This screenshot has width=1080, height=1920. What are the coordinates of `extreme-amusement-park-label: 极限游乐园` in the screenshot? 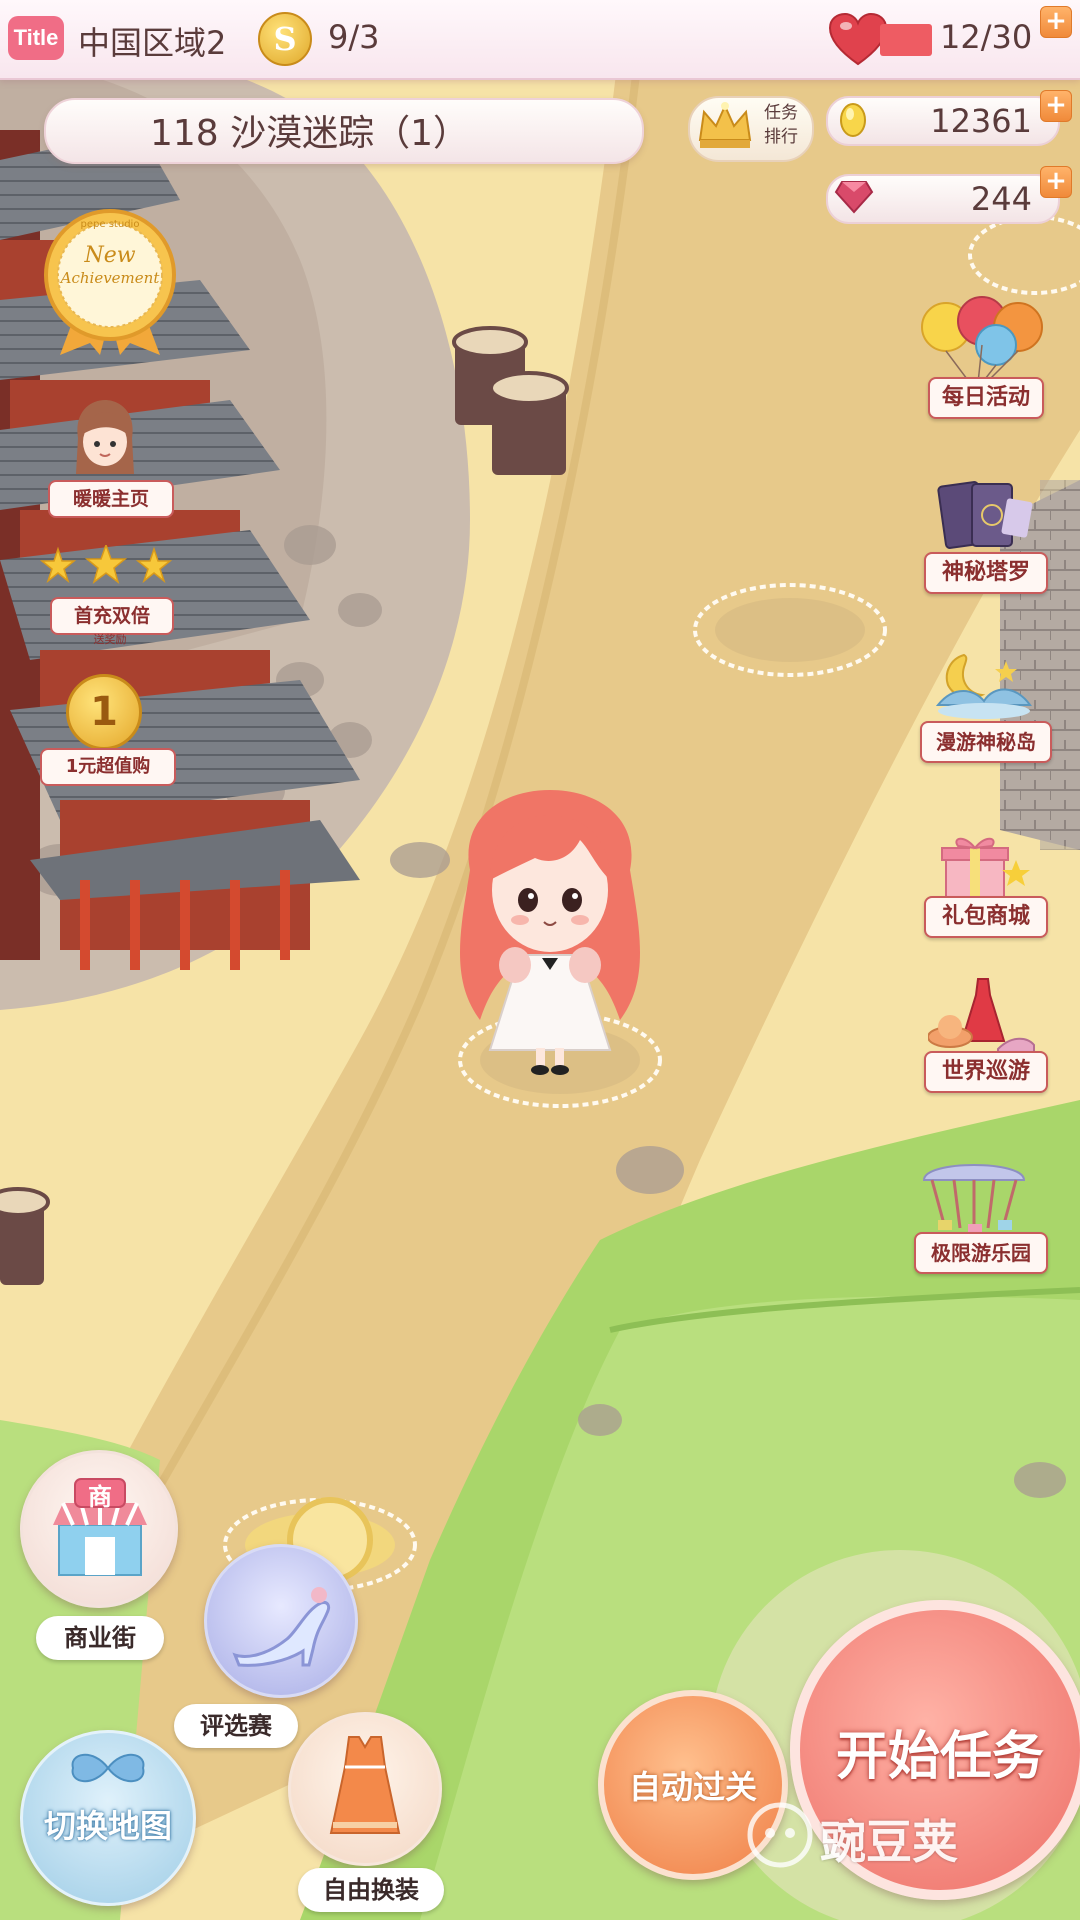 It's located at (981, 1253).